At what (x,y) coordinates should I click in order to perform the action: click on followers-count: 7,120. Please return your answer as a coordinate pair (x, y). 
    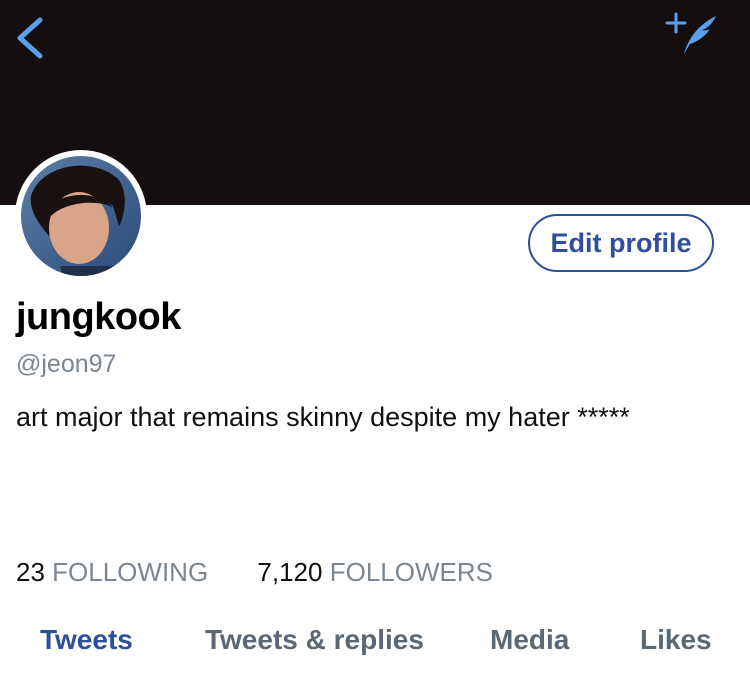
    Looking at the image, I should click on (290, 572).